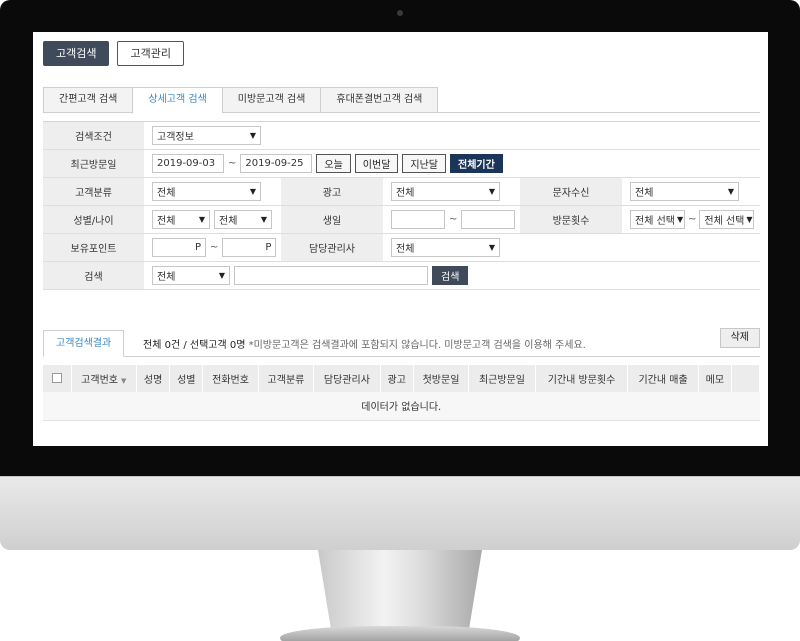  I want to click on monitor-chin, so click(400, 513).